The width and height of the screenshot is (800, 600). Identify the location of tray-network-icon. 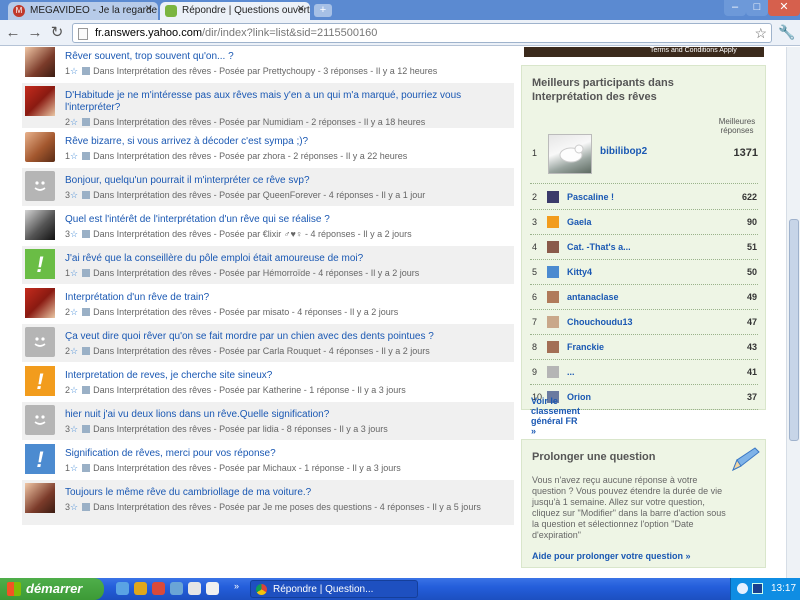
(757, 588).